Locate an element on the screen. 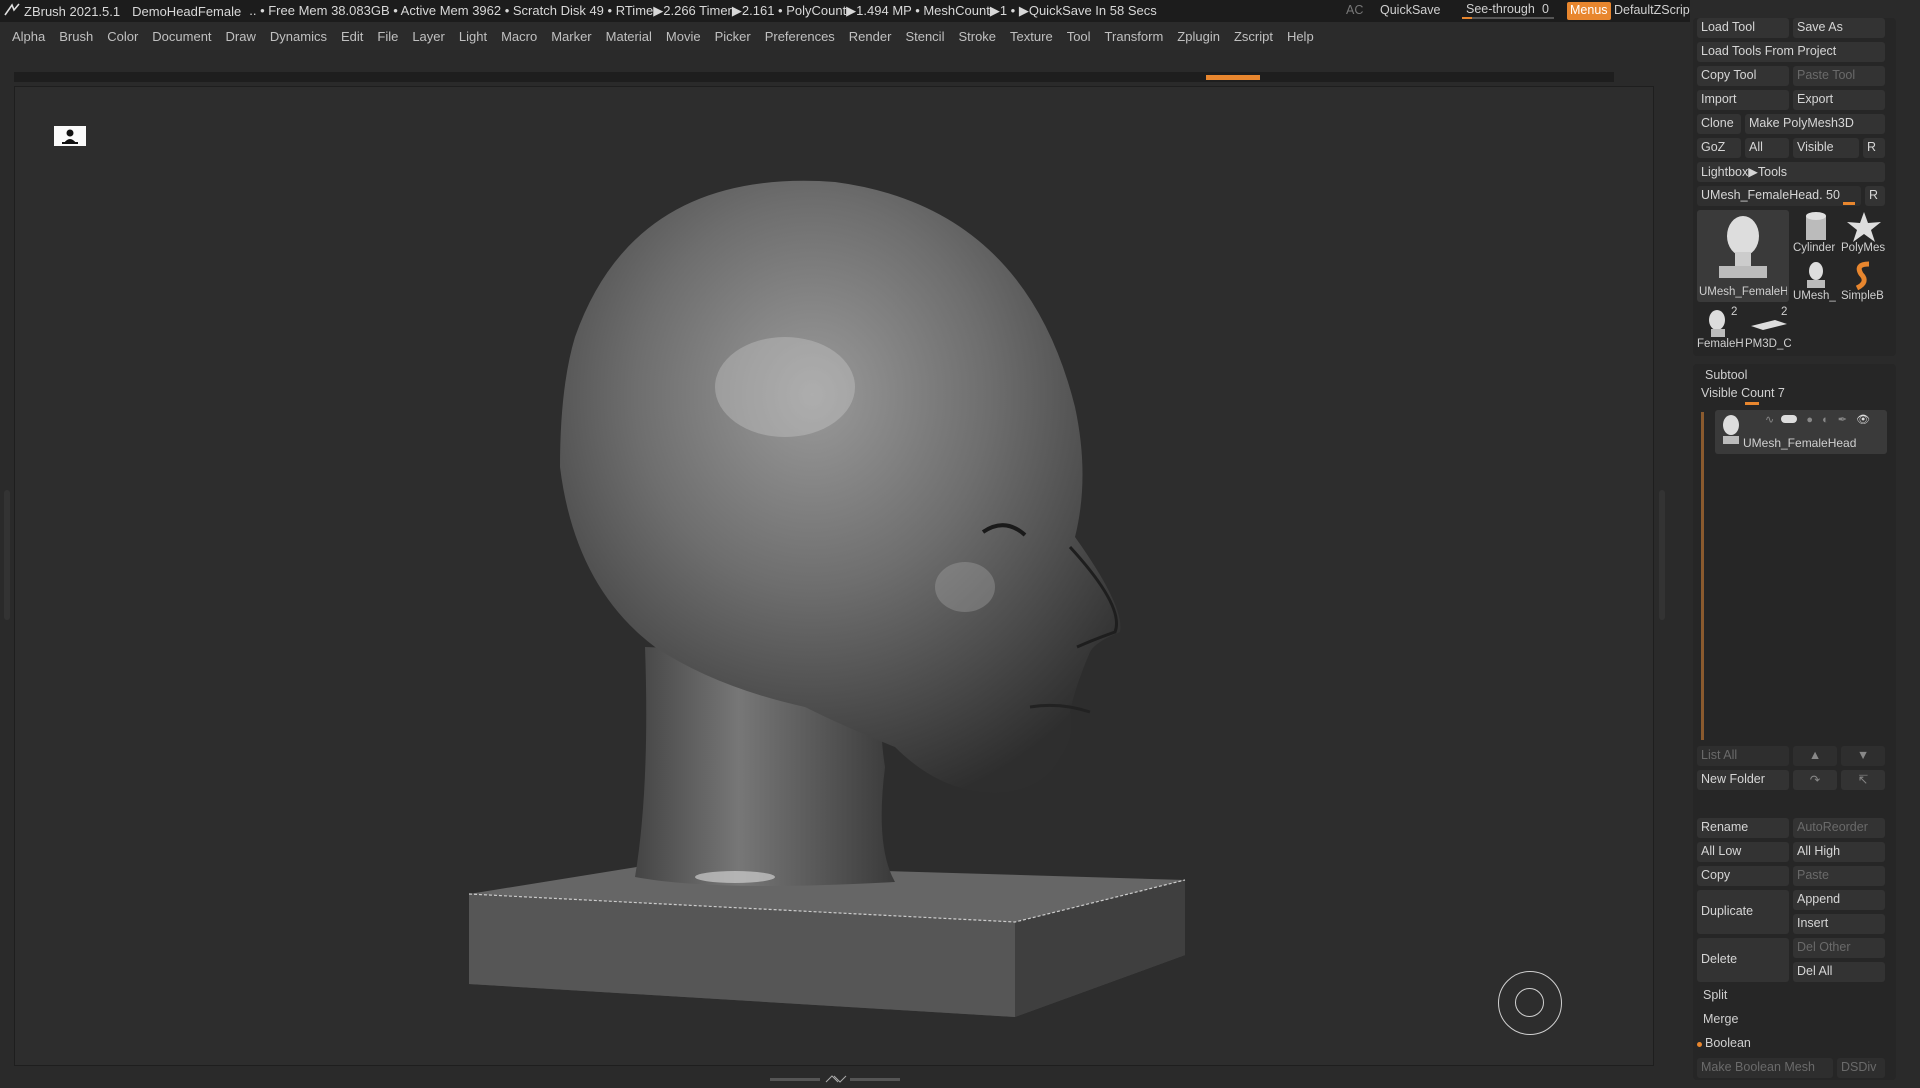 The width and height of the screenshot is (1920, 1088). menu-alpha: Alpha is located at coordinates (28, 36).